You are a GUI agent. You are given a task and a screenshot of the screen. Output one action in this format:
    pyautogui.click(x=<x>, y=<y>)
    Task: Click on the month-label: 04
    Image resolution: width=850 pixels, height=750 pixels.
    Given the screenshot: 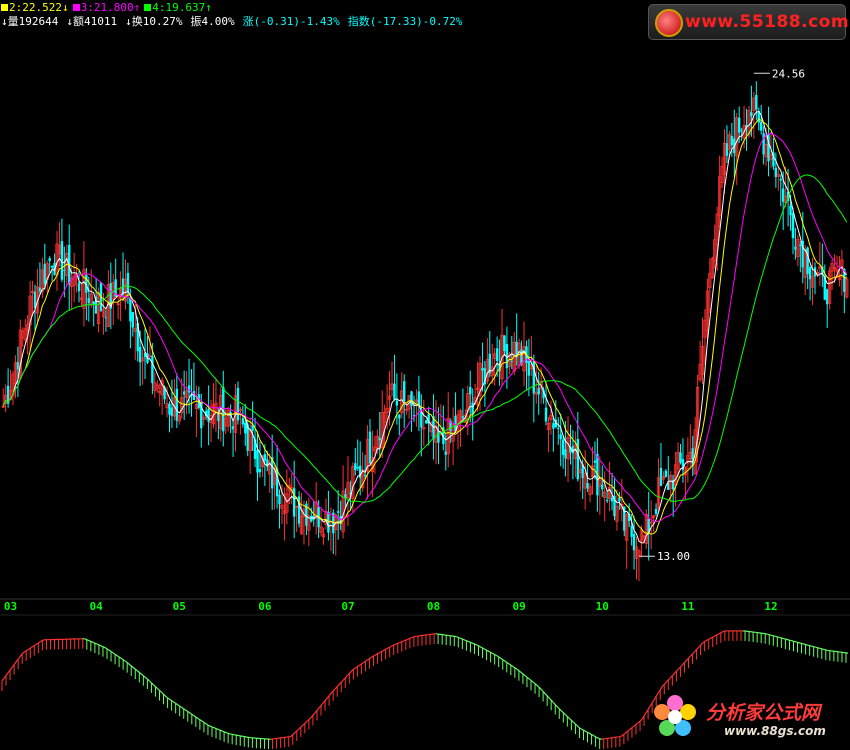 What is the action you would take?
    pyautogui.click(x=97, y=606)
    